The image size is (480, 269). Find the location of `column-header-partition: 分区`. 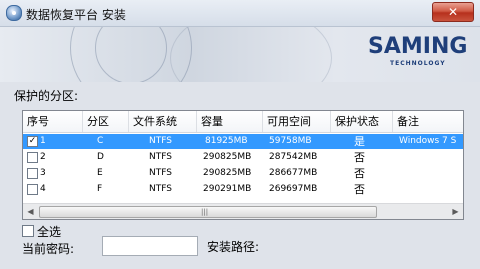

column-header-partition: 分区 is located at coordinates (106, 121).